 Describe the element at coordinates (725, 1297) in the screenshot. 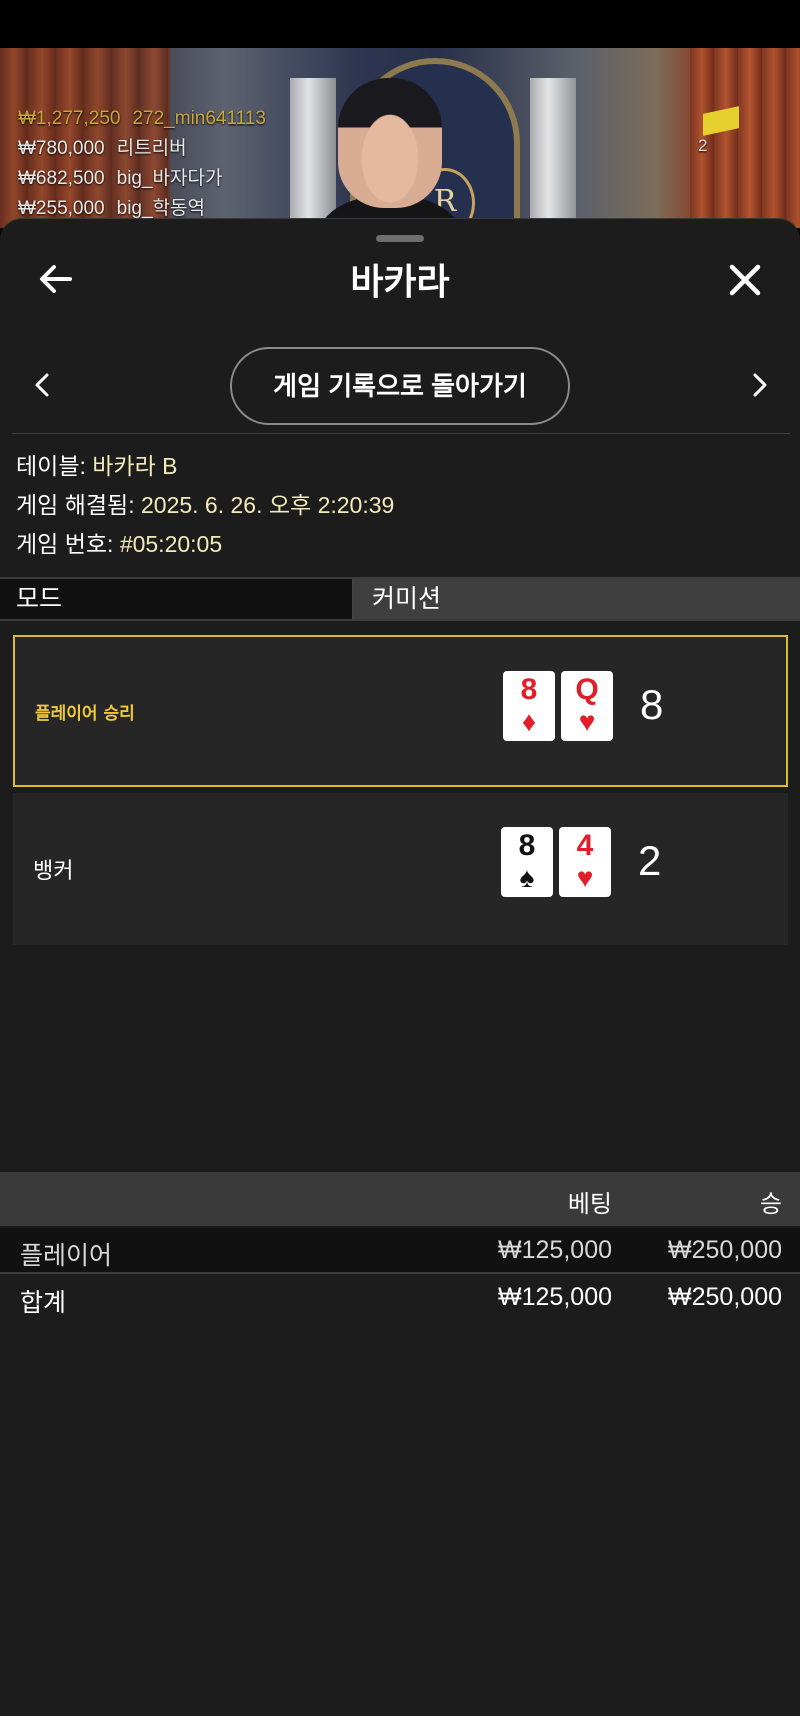

I see `total-win: ₩250,000` at that location.